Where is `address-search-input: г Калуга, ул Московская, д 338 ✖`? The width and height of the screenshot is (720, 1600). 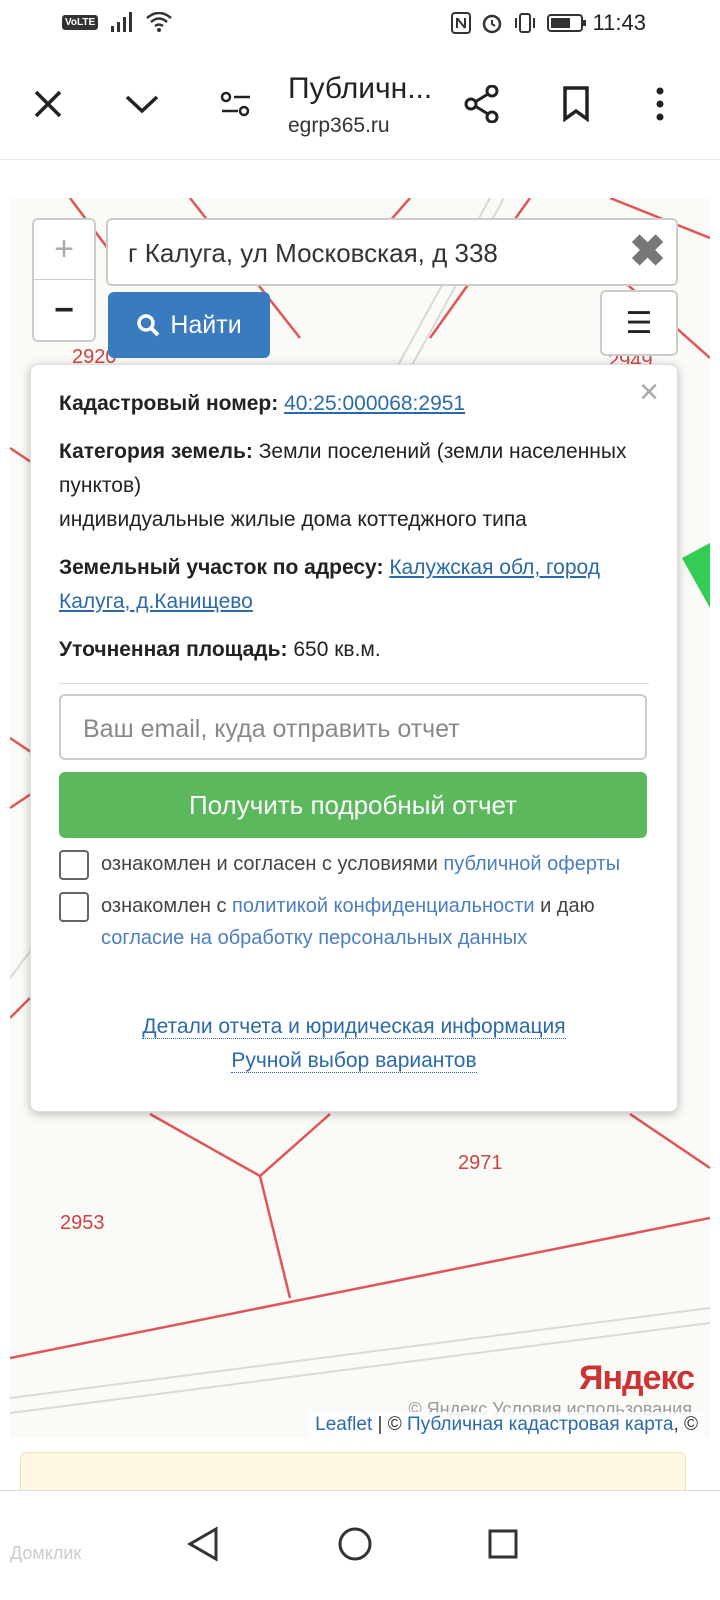
address-search-input: г Калуга, ул Московская, д 338 ✖ is located at coordinates (392, 252).